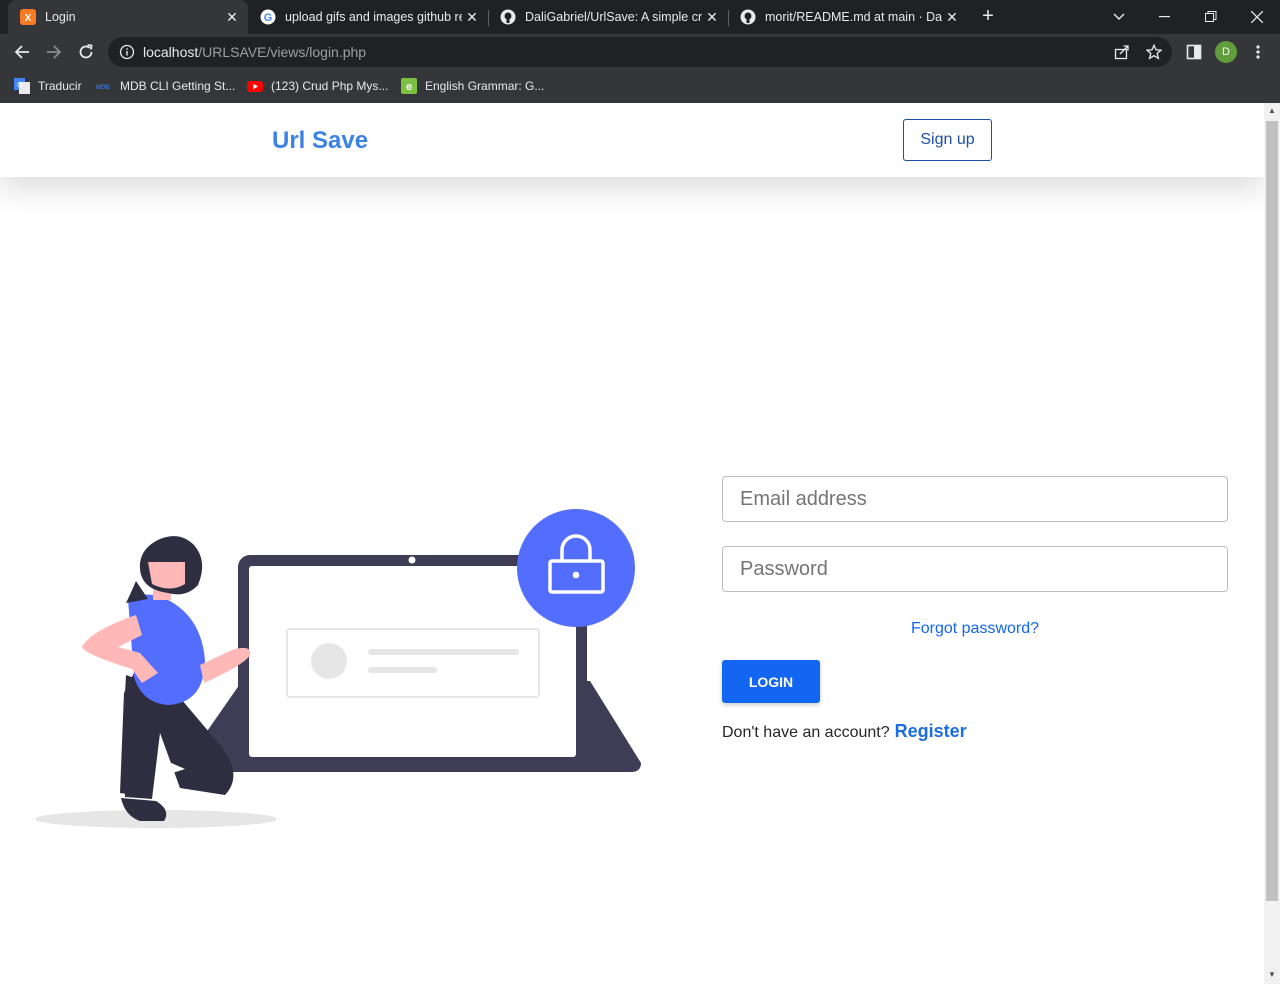  I want to click on password-field, so click(975, 569).